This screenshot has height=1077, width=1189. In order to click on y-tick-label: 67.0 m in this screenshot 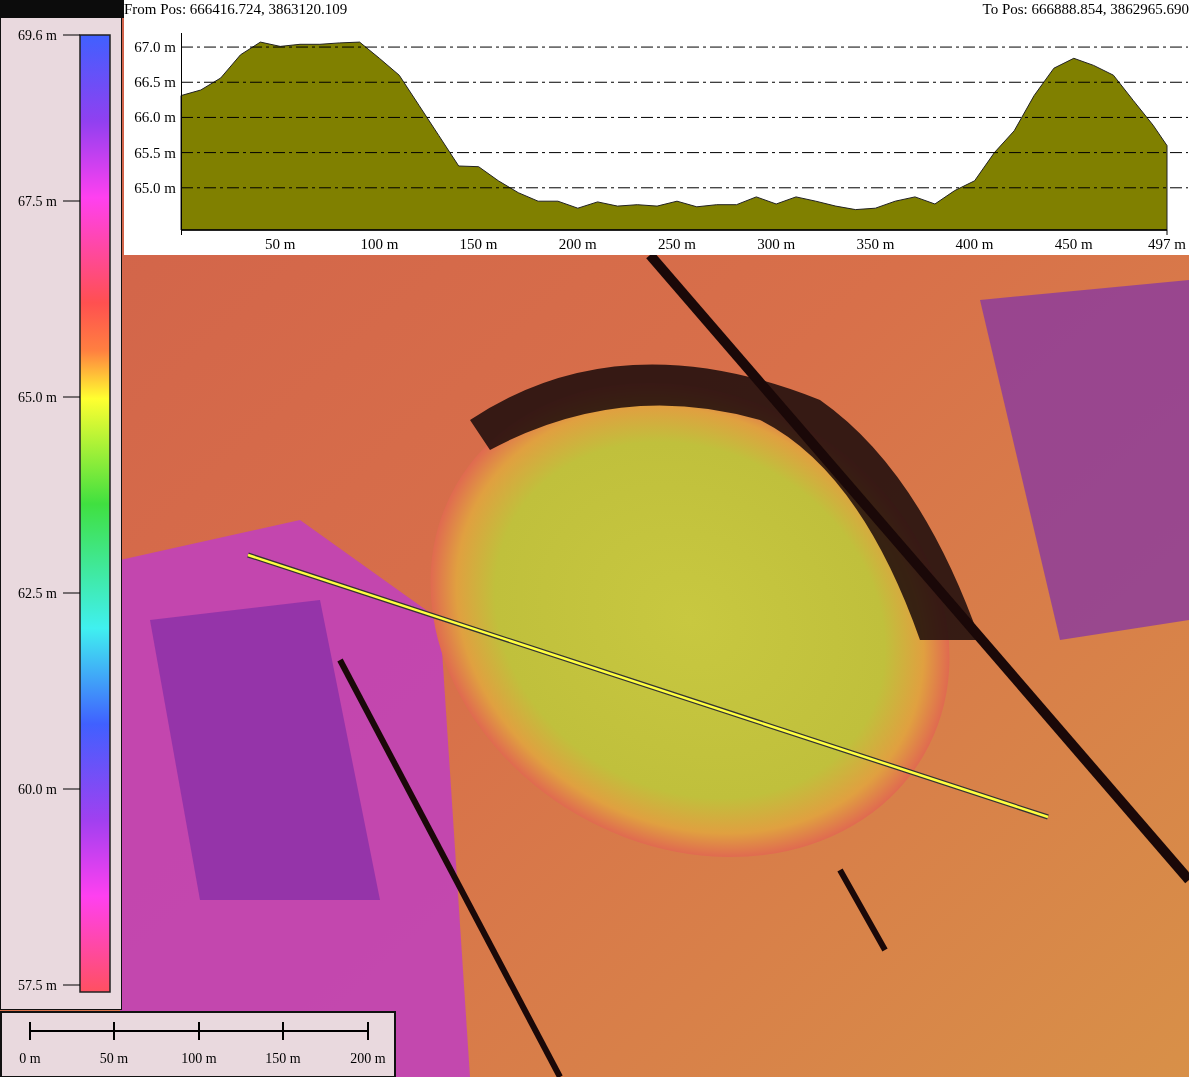, I will do `click(155, 47)`.